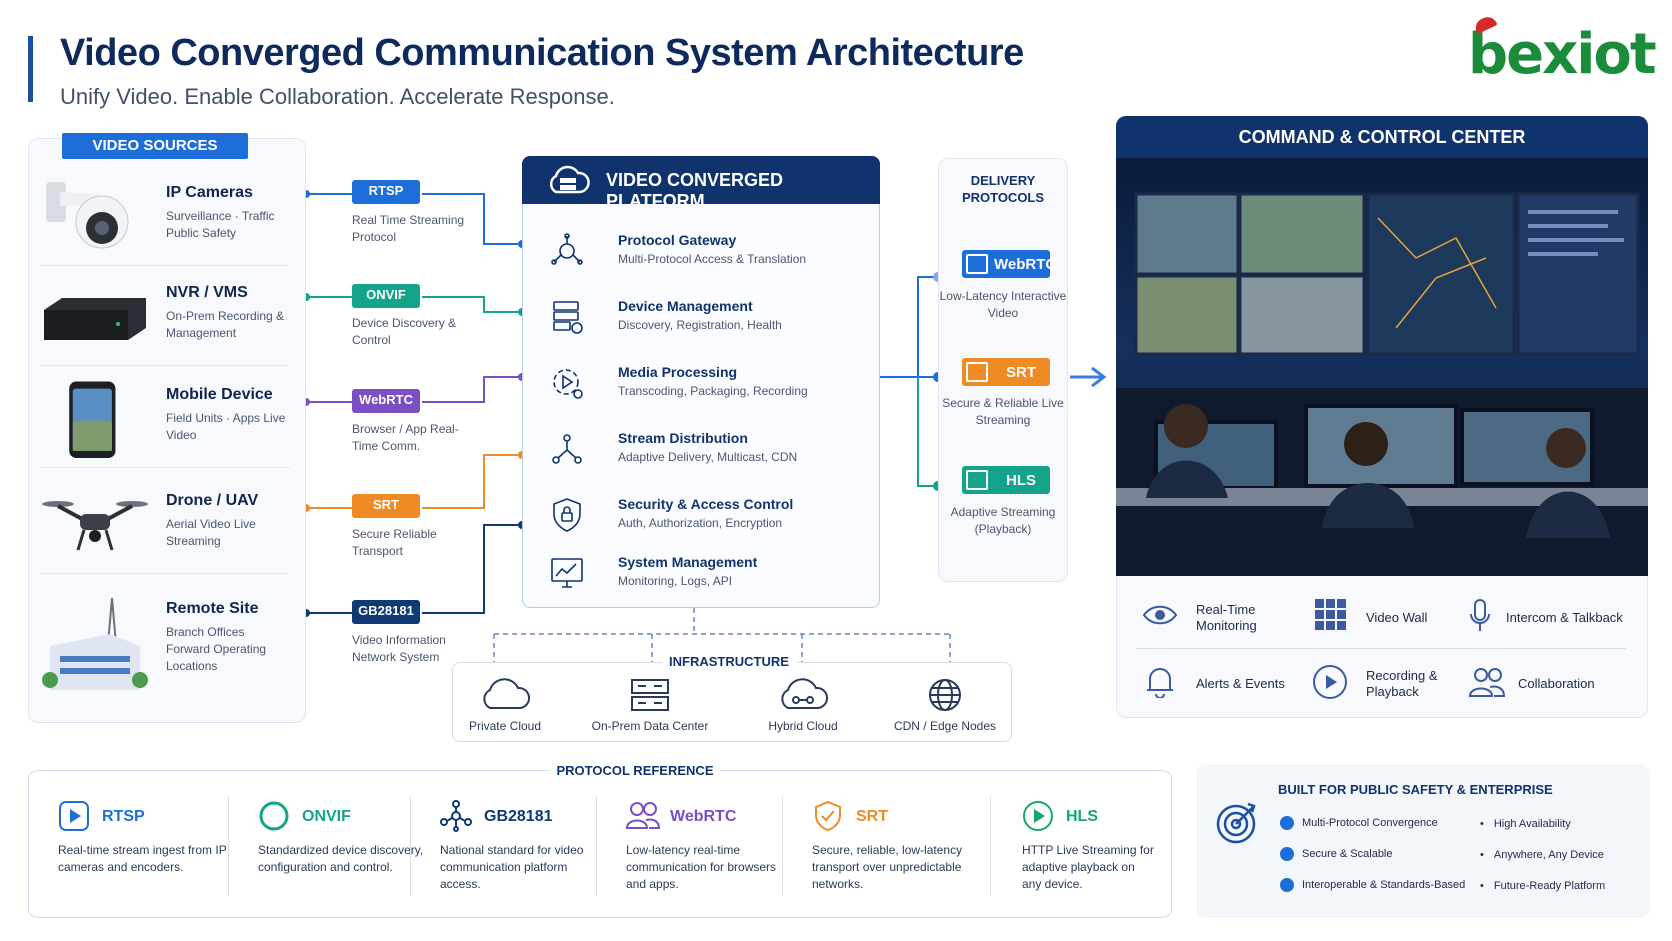  I want to click on play-circle-icon, so click(1038, 816).